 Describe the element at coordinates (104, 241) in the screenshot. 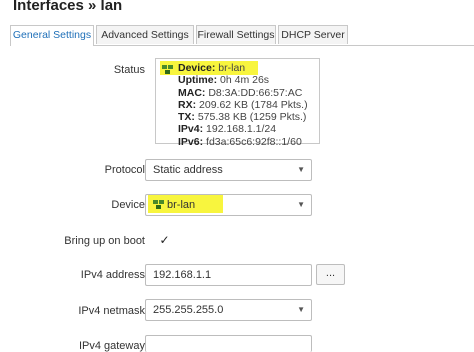

I see `boot-label: Bring up on boot` at that location.